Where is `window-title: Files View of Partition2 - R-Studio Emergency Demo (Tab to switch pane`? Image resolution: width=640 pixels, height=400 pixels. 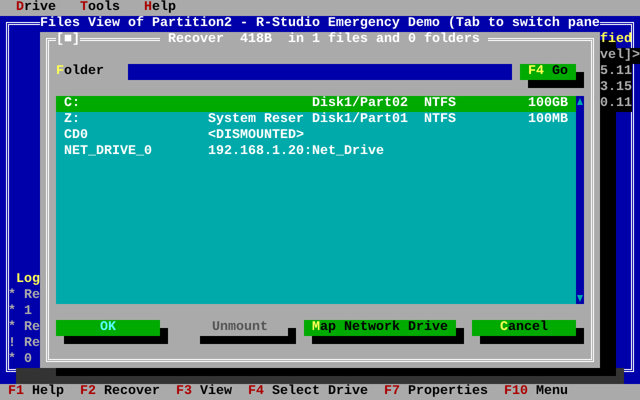 window-title: Files View of Partition2 - R-Studio Emergency Demo (Tab to switch pane is located at coordinates (320, 24).